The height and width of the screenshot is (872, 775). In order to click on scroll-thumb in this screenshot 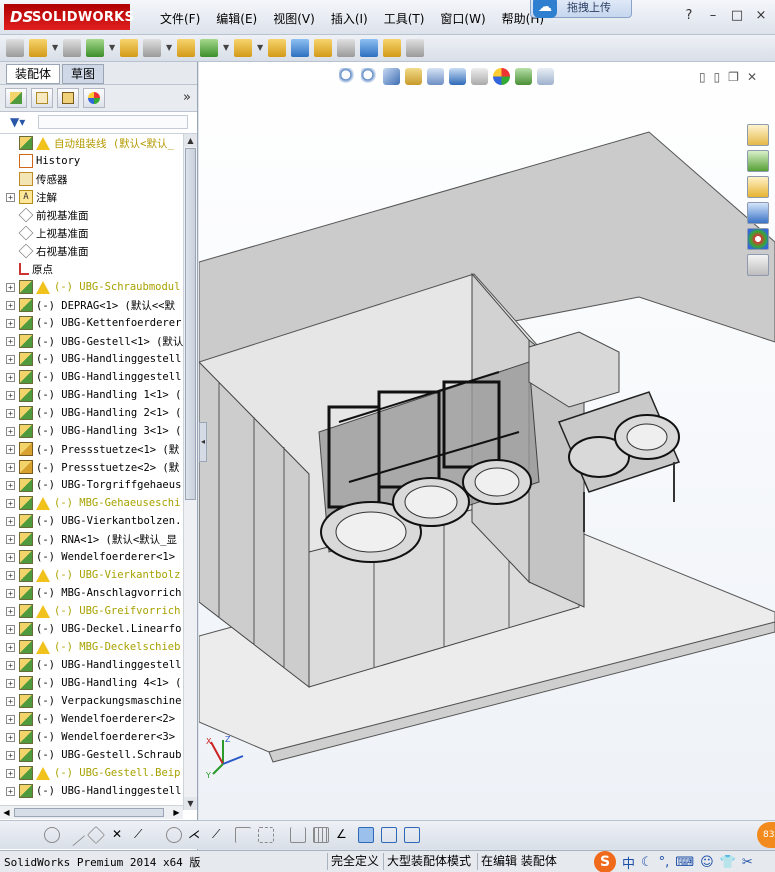, I will do `click(190, 324)`.